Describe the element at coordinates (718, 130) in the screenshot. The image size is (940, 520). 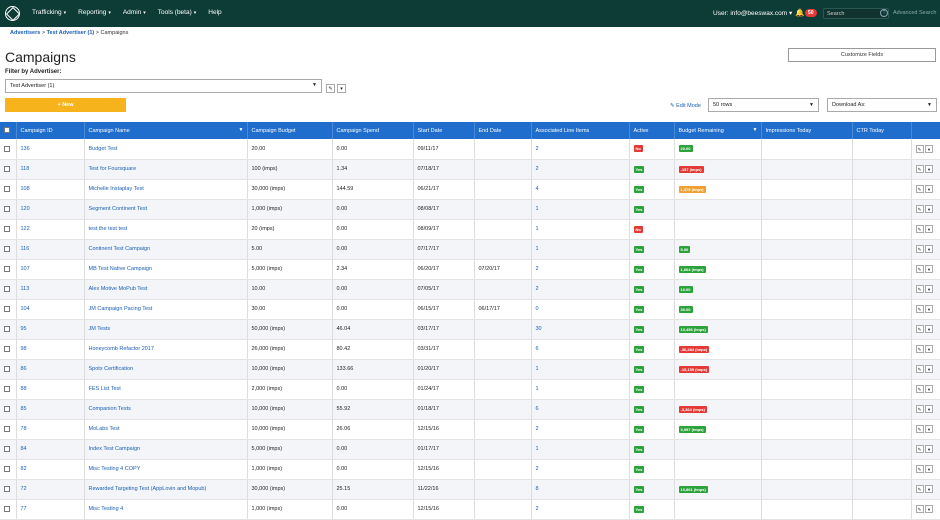
I see `column-header-budget-remaining: Budget Remaining ▼` at that location.